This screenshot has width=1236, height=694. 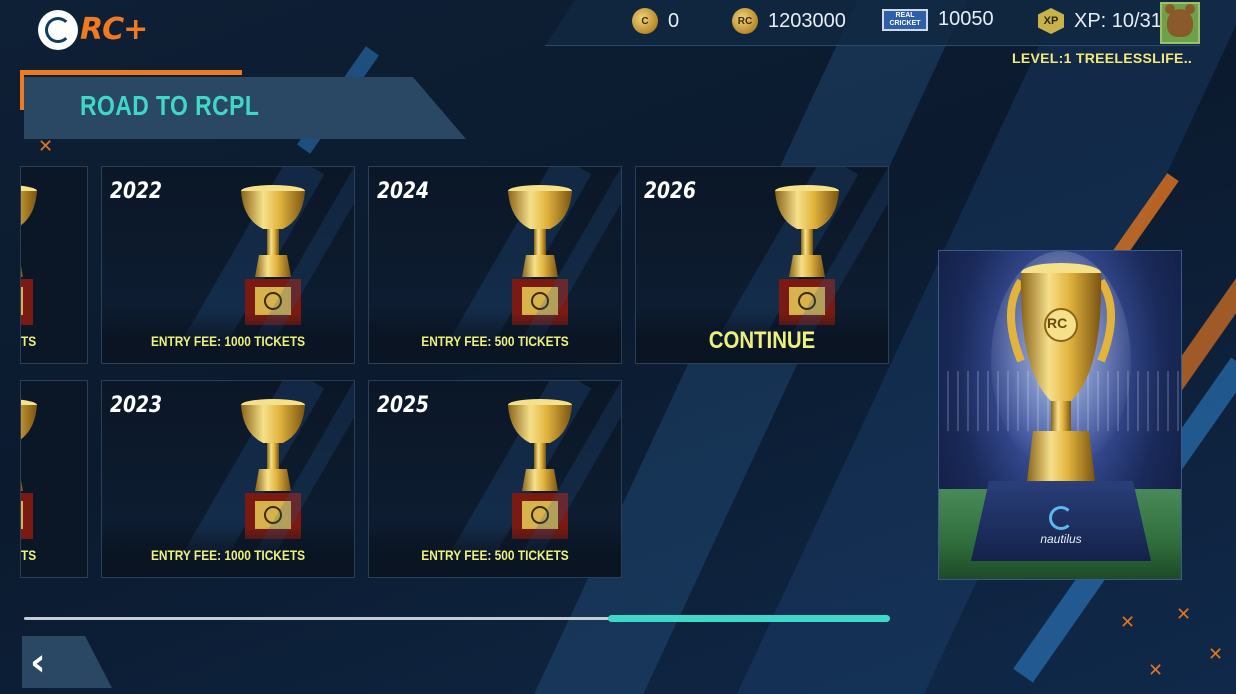 I want to click on xp: XP XP: 10/310, so click(x=1105, y=21).